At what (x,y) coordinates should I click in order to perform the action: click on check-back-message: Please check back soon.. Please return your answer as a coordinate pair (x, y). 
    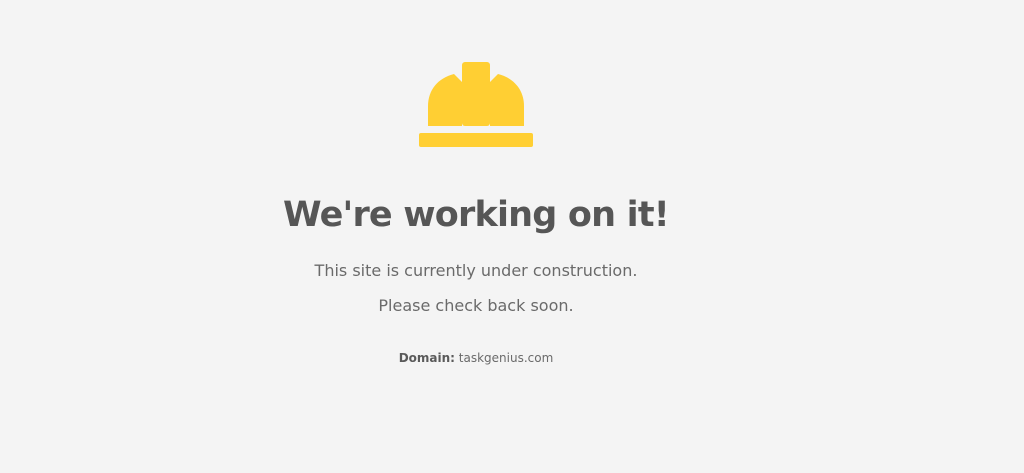
    Looking at the image, I should click on (476, 305).